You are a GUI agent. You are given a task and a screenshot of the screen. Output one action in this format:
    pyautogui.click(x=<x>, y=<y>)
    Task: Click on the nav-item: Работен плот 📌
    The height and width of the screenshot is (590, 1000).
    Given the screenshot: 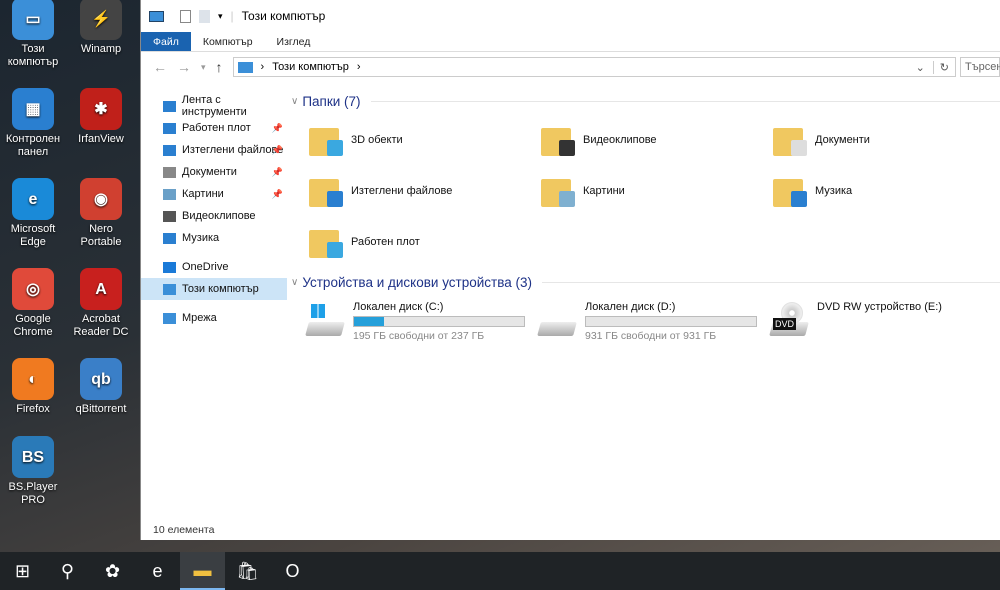 What is the action you would take?
    pyautogui.click(x=214, y=128)
    